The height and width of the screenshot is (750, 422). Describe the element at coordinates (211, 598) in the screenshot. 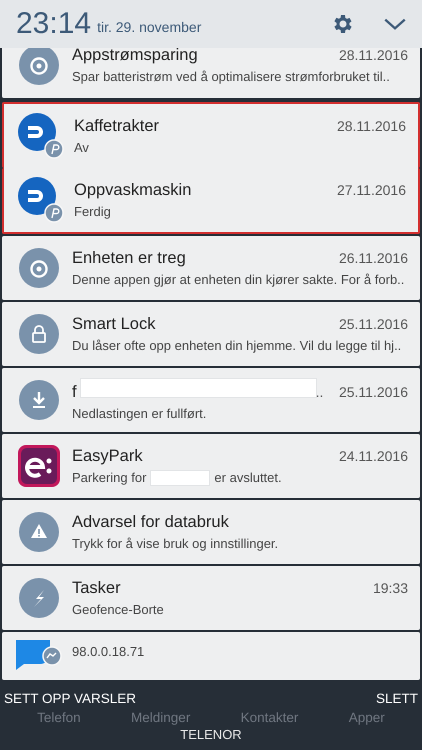

I see `notification-card: Tasker 19:33 Geofence-Borte` at that location.